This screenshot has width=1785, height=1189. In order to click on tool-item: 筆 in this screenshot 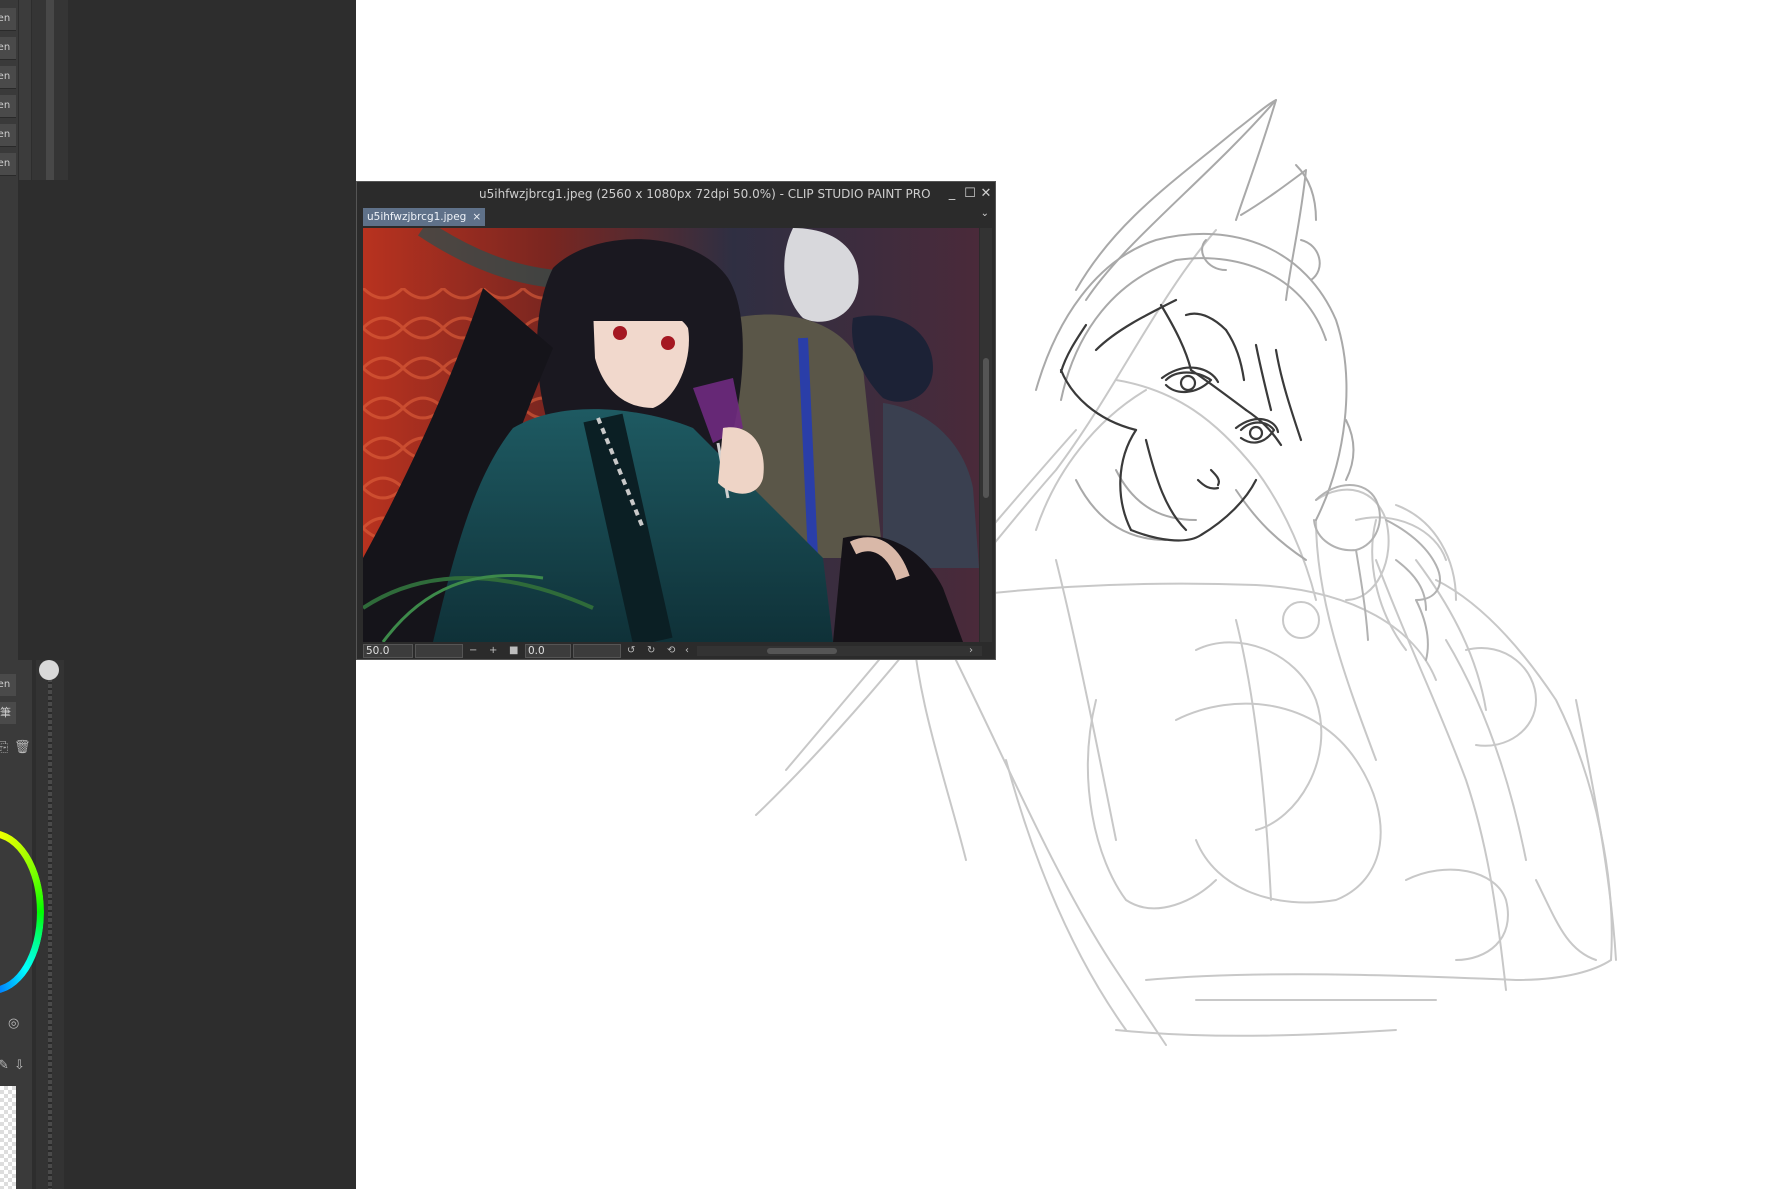, I will do `click(8, 713)`.